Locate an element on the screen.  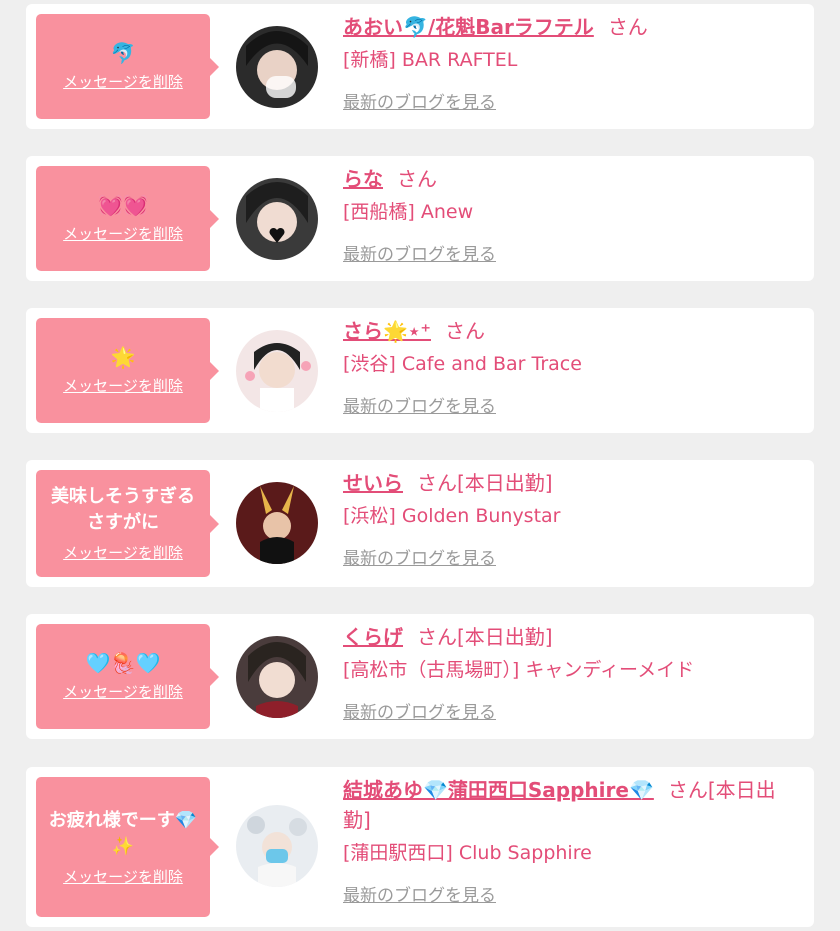
message-bubble: 🌟 メッセージを削除 is located at coordinates (127, 370).